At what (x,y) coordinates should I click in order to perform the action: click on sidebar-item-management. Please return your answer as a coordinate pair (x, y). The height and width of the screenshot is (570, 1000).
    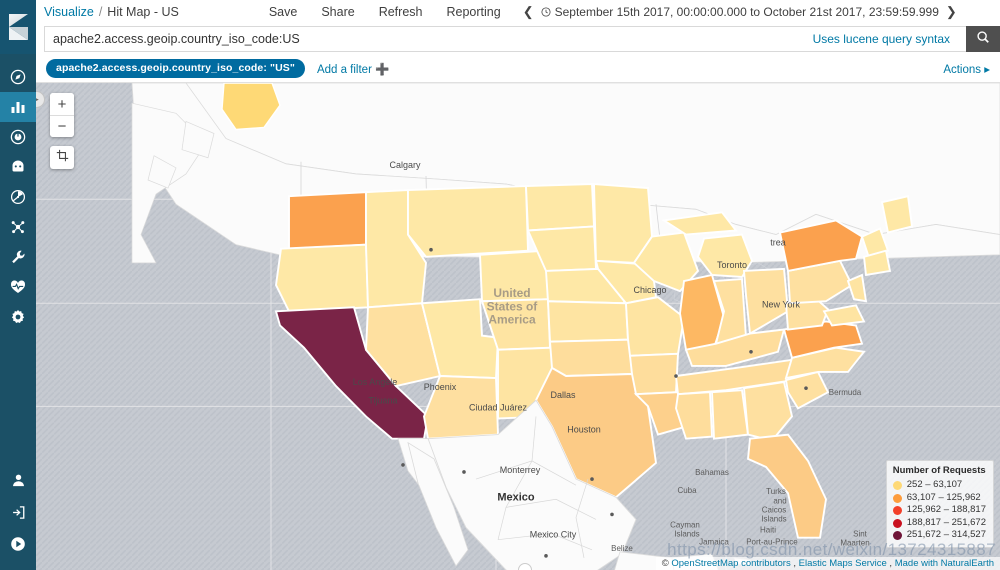
    Looking at the image, I should click on (18, 317).